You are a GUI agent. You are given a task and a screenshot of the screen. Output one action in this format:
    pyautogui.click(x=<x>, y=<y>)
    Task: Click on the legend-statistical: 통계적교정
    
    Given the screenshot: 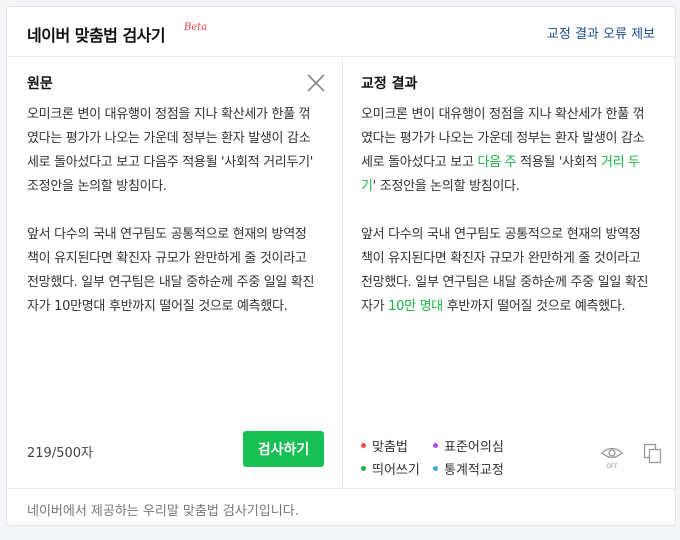 What is the action you would take?
    pyautogui.click(x=468, y=468)
    